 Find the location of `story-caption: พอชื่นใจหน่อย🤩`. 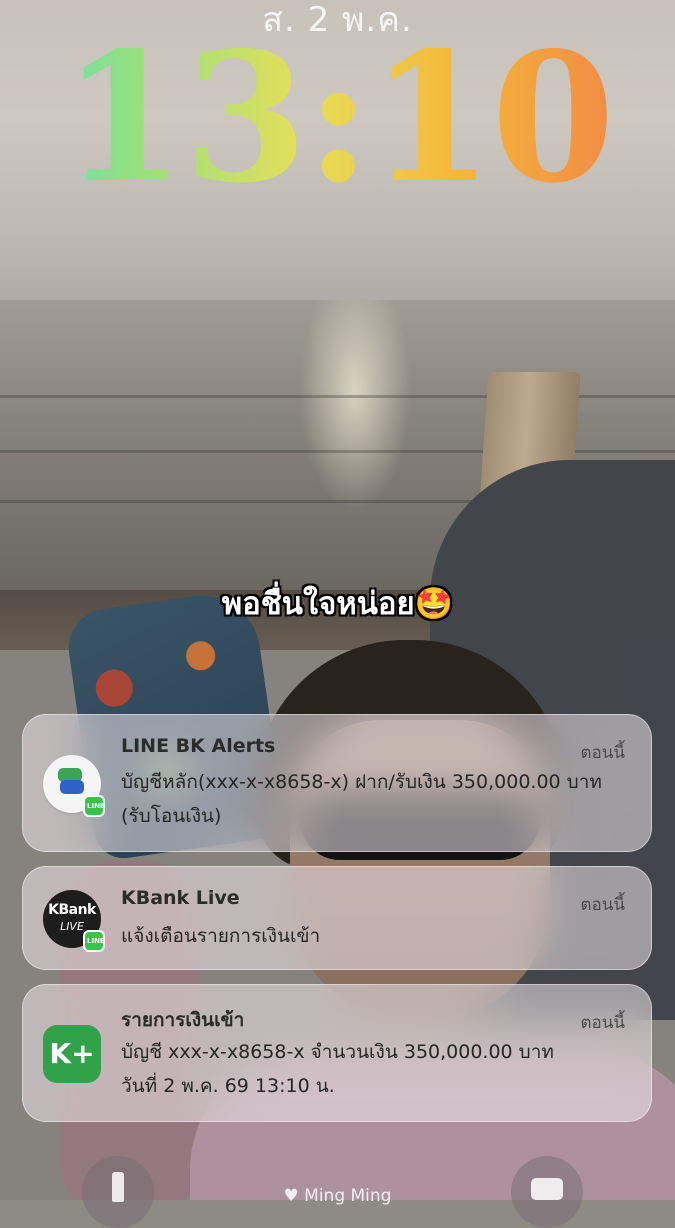

story-caption: พอชื่นใจหน่อย🤩 is located at coordinates (337, 604).